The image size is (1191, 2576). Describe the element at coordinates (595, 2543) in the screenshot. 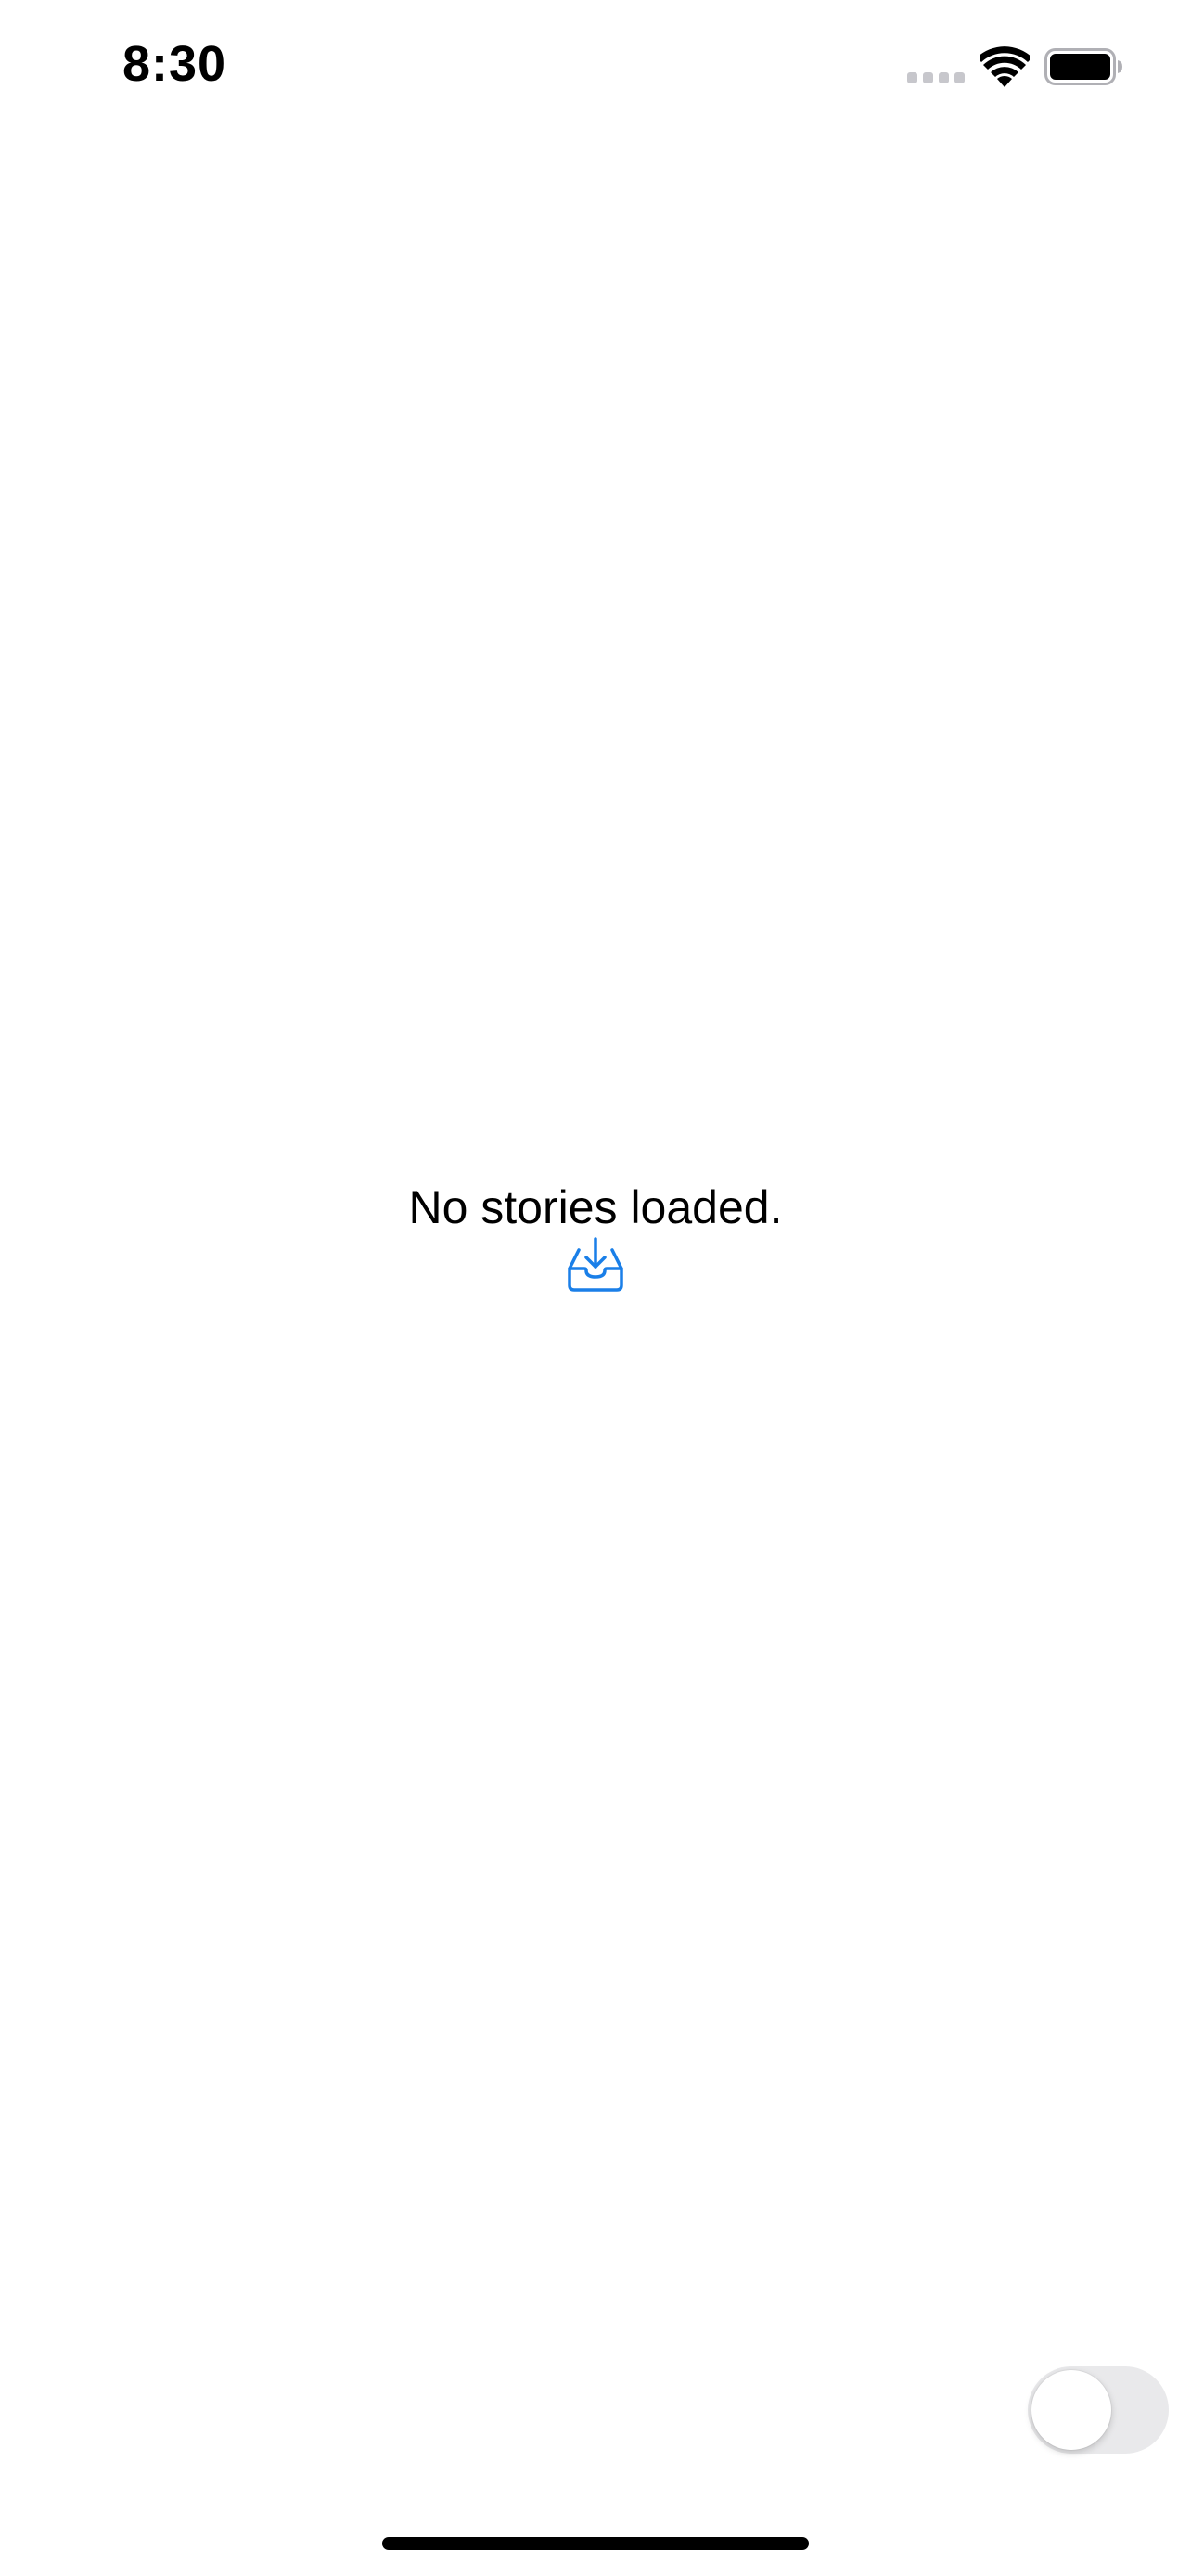

I see `home-indicator` at that location.